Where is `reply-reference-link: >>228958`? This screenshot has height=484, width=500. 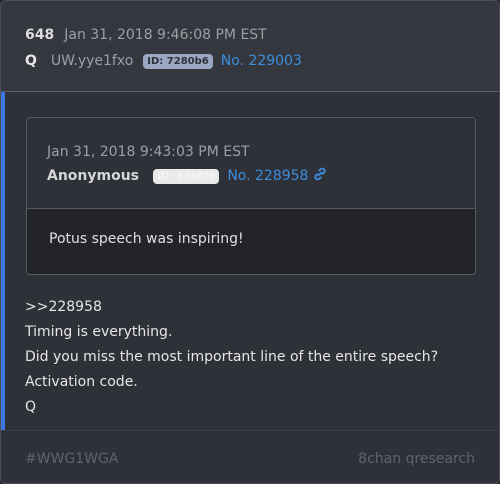 reply-reference-link: >>228958 is located at coordinates (231, 307).